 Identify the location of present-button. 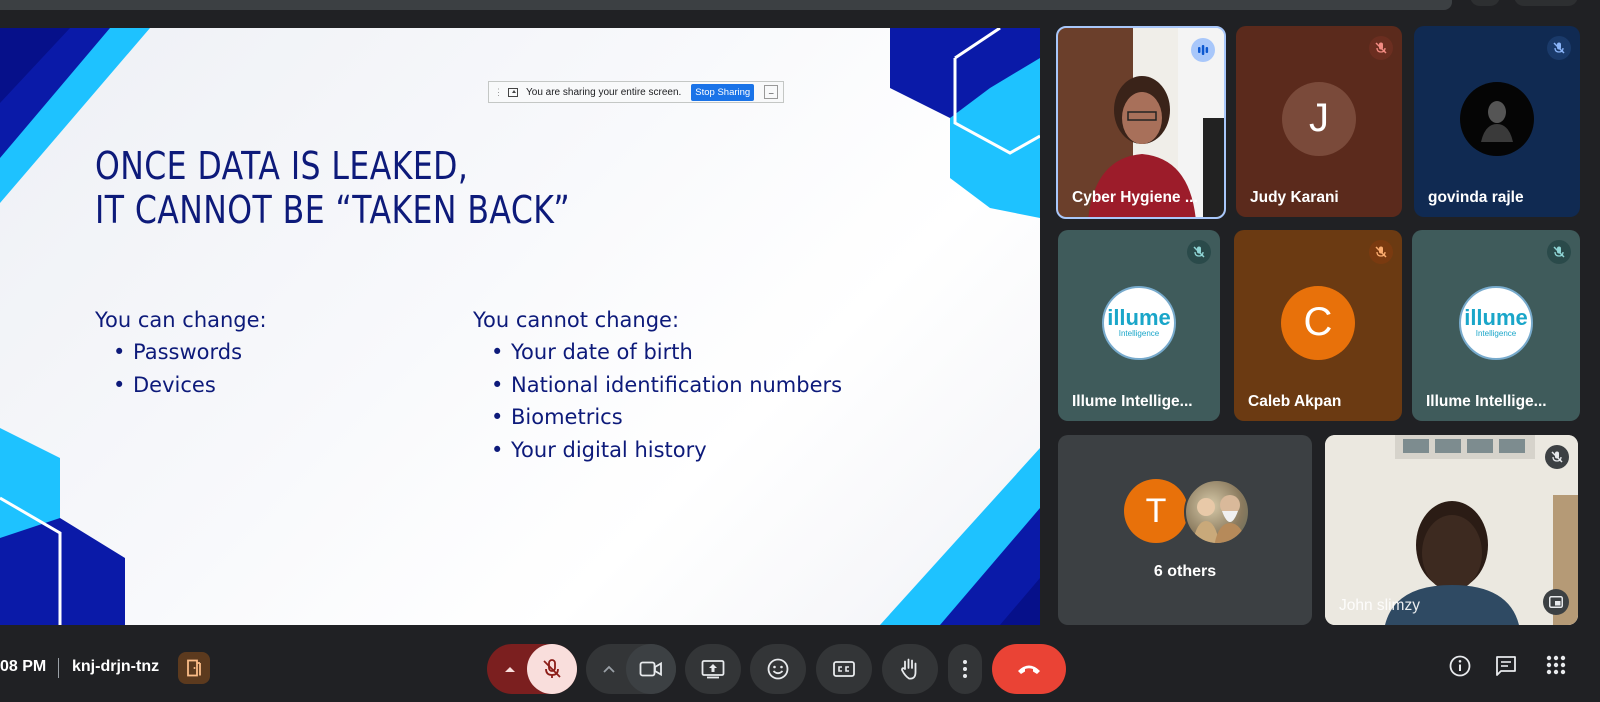
(713, 669).